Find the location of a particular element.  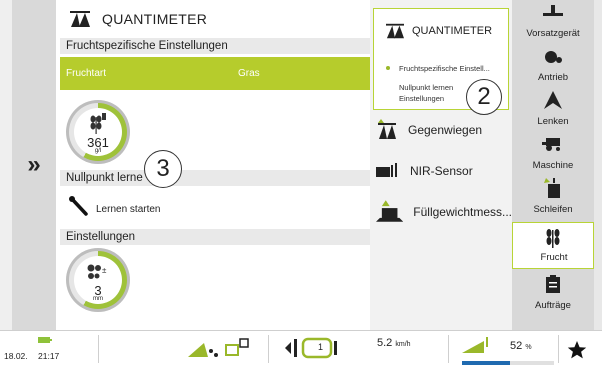

crop-grain-icon is located at coordinates (553, 238).